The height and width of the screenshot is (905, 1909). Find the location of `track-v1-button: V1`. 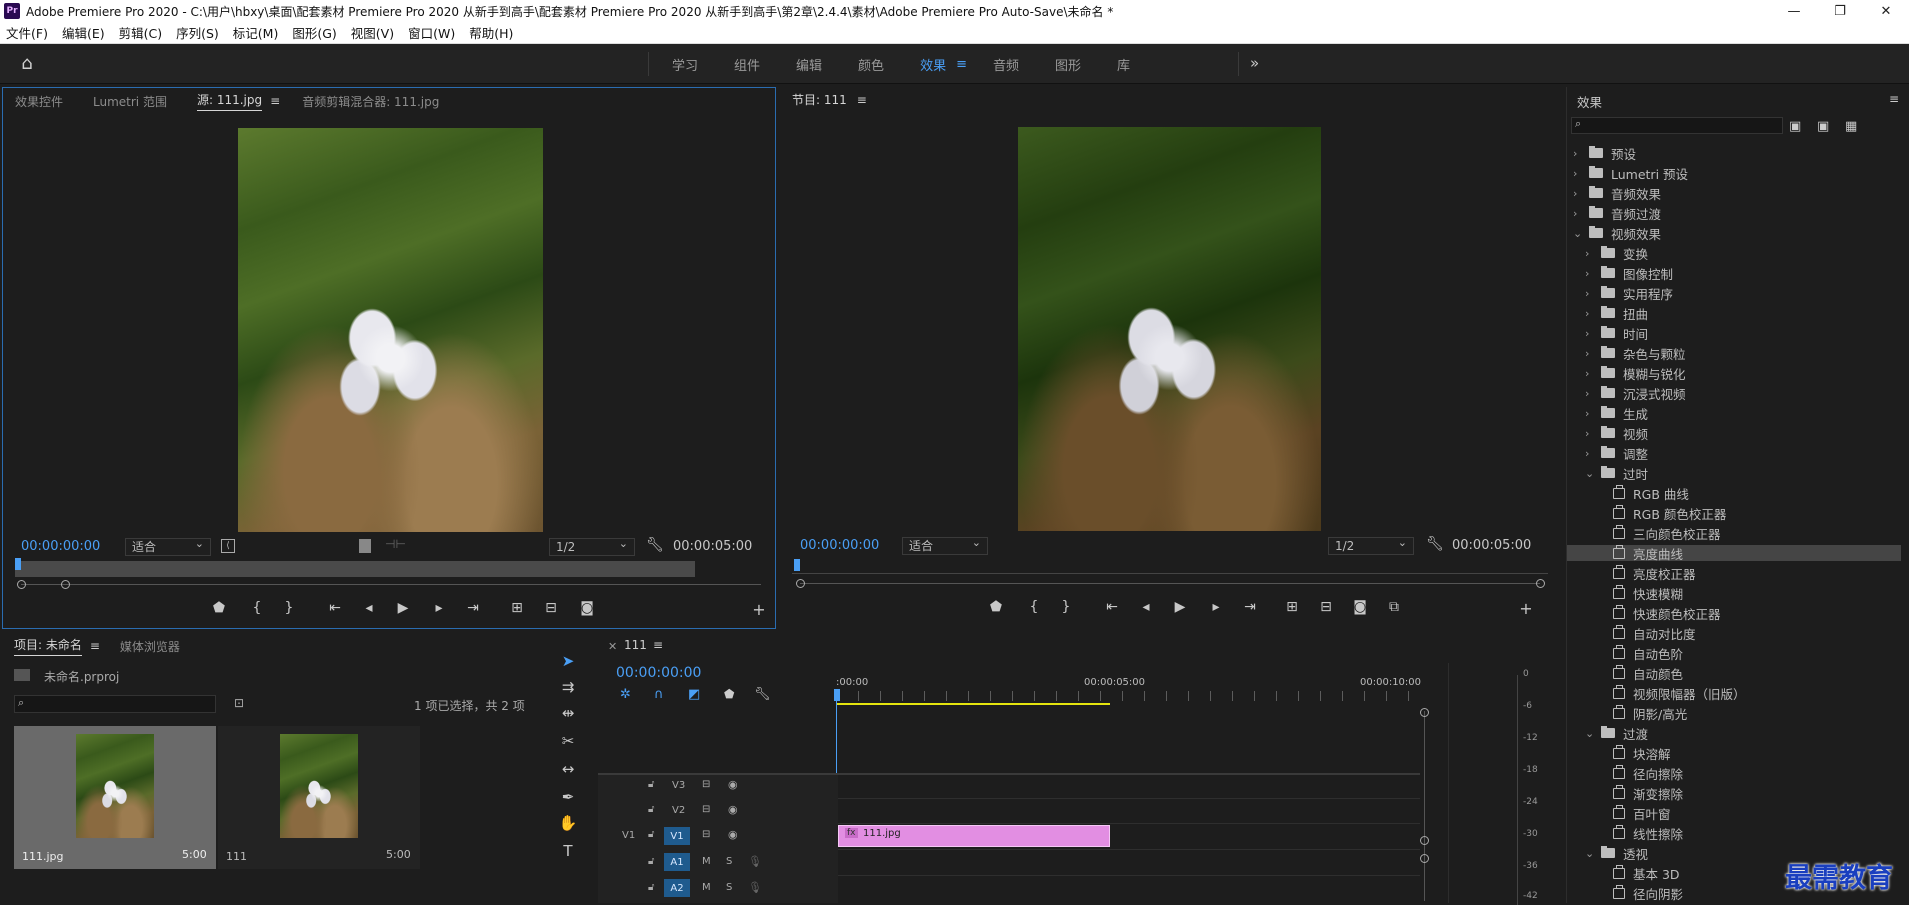

track-v1-button: V1 is located at coordinates (677, 836).